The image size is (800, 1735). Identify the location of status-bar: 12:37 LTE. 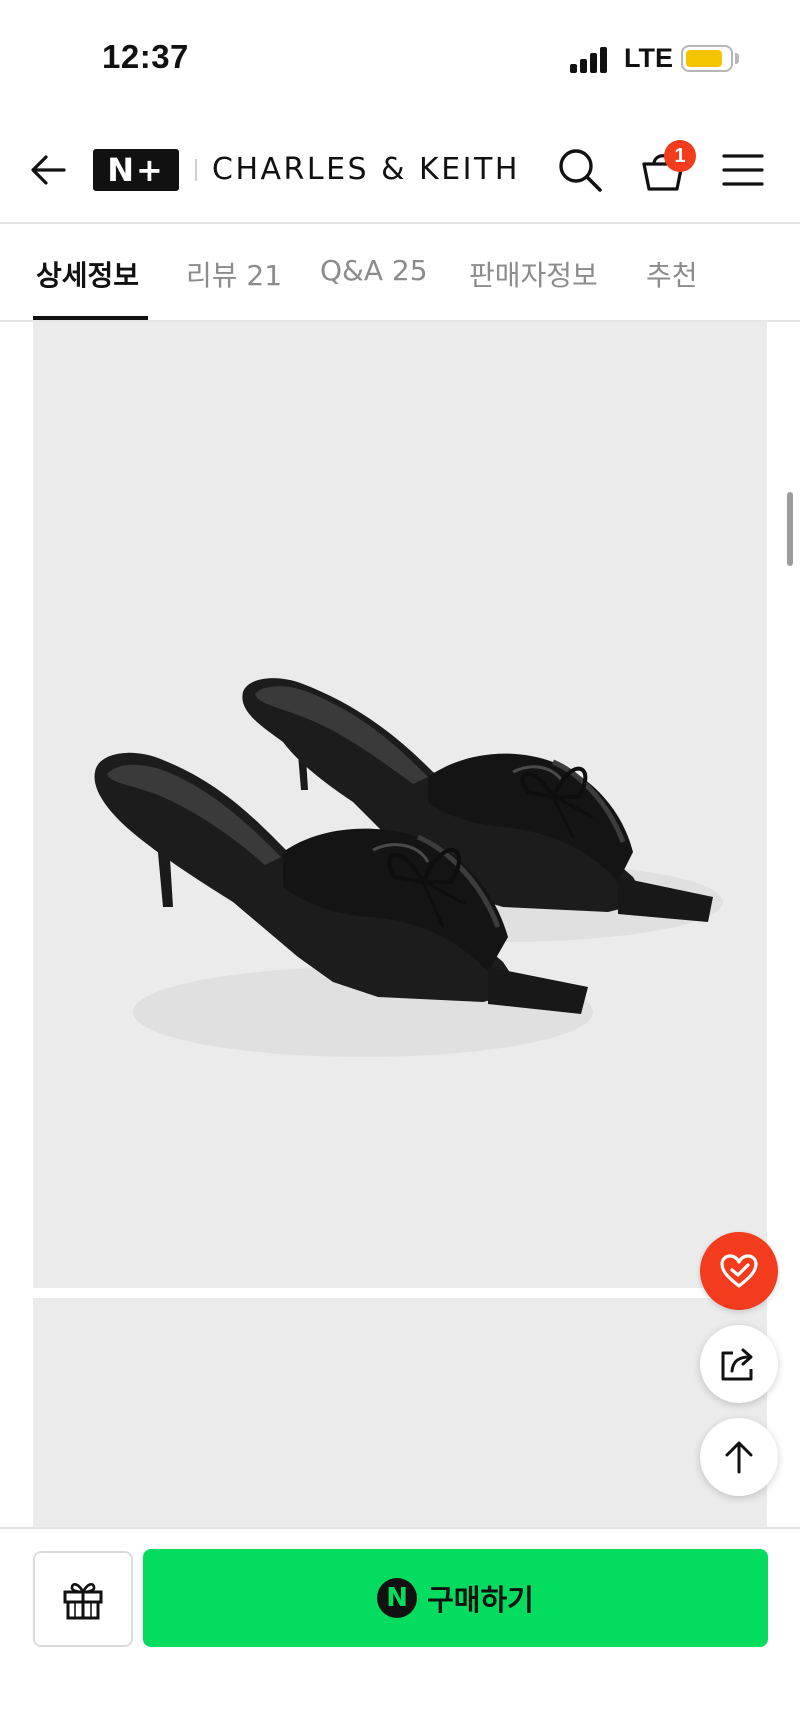
(400, 59).